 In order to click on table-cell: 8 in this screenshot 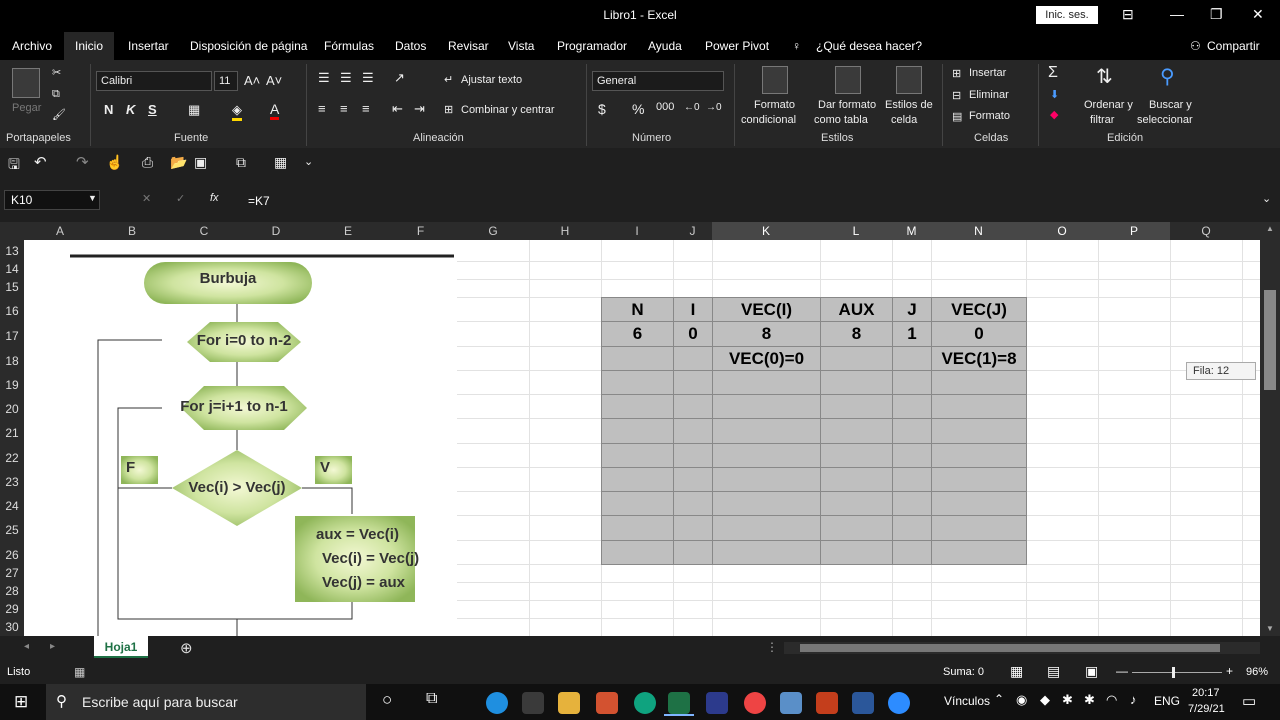, I will do `click(766, 334)`.